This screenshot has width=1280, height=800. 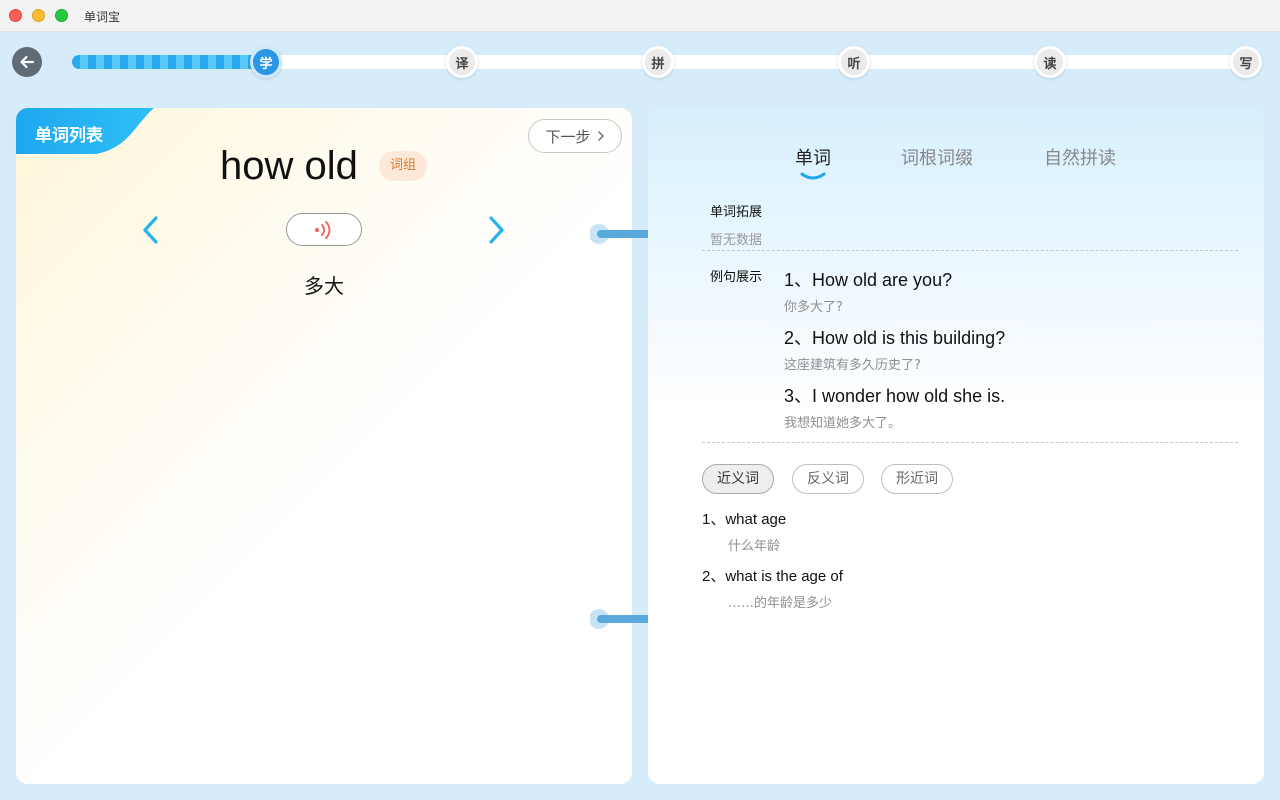 I want to click on step-spell: 拼, so click(x=658, y=62).